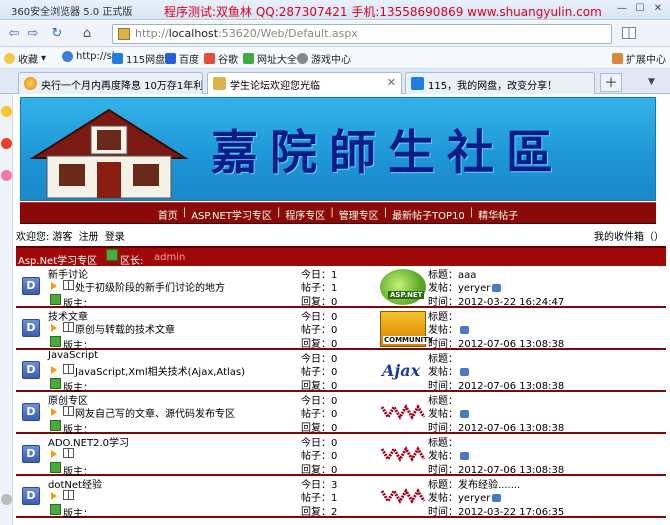 This screenshot has width=670, height=525. I want to click on favorite-item-hao: 网址大全, so click(270, 58).